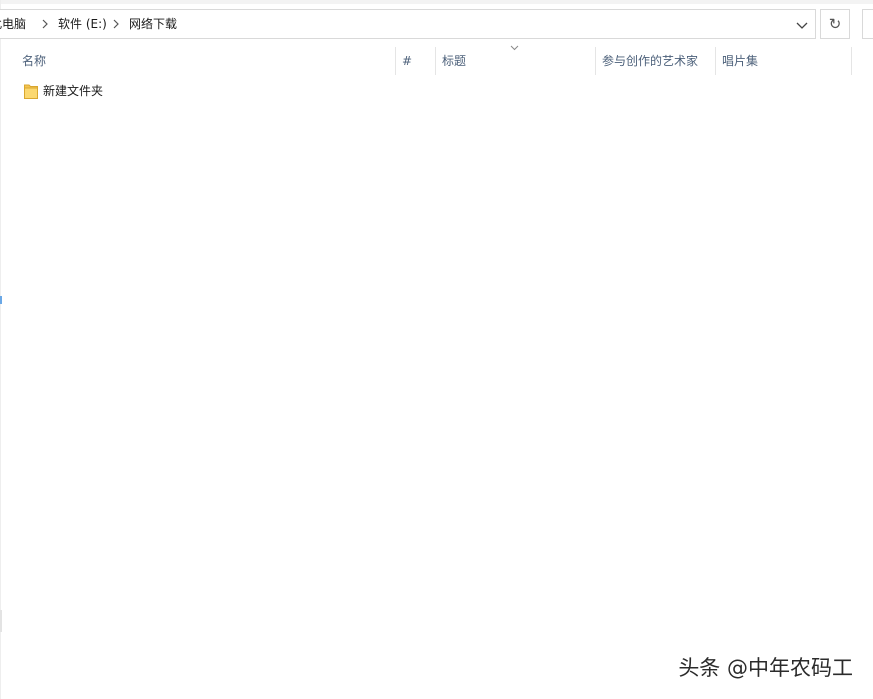 The image size is (873, 699). What do you see at coordinates (802, 25) in the screenshot?
I see `chevron-down-icon` at bounding box center [802, 25].